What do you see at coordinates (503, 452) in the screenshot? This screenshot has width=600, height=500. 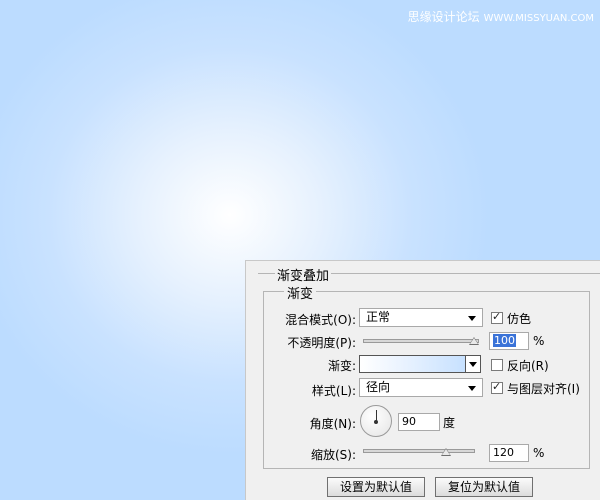 I see `scale-value: 120` at bounding box center [503, 452].